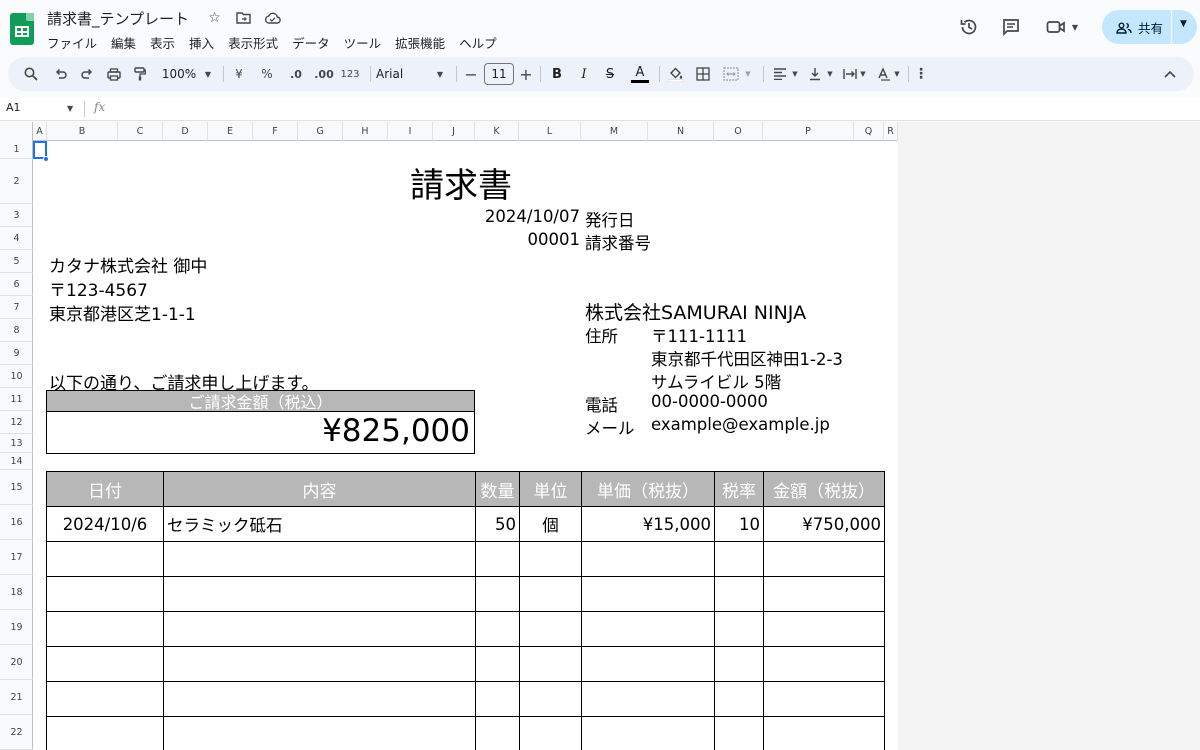  What do you see at coordinates (296, 74) in the screenshot?
I see `decrease-decimal-button: .0` at bounding box center [296, 74].